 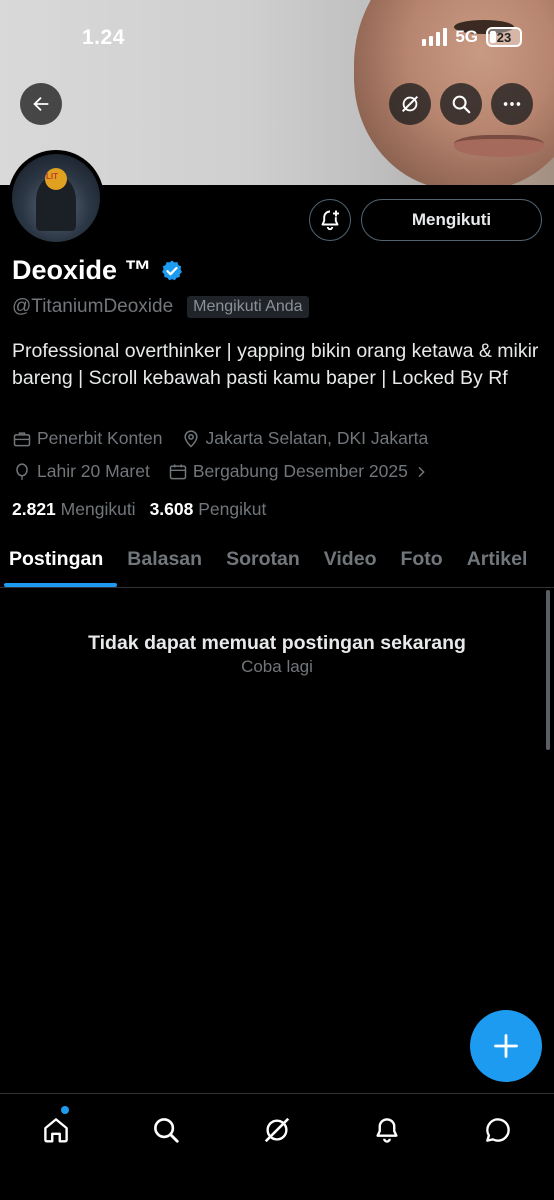 I want to click on status-time: 1.24, so click(x=103, y=37).